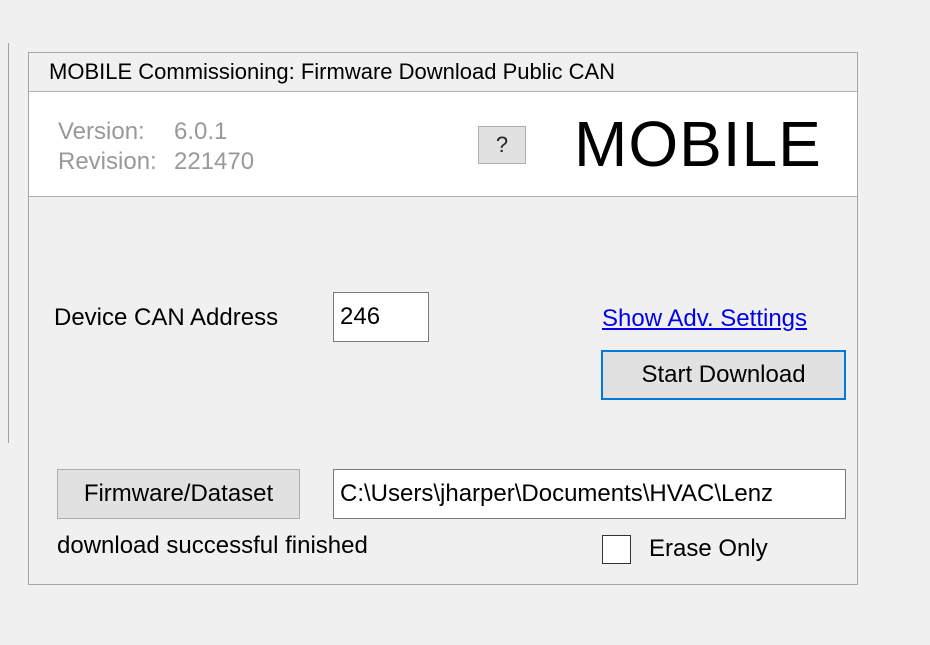 The image size is (930, 645). Describe the element at coordinates (723, 375) in the screenshot. I see `start-download-button: Start Download` at that location.